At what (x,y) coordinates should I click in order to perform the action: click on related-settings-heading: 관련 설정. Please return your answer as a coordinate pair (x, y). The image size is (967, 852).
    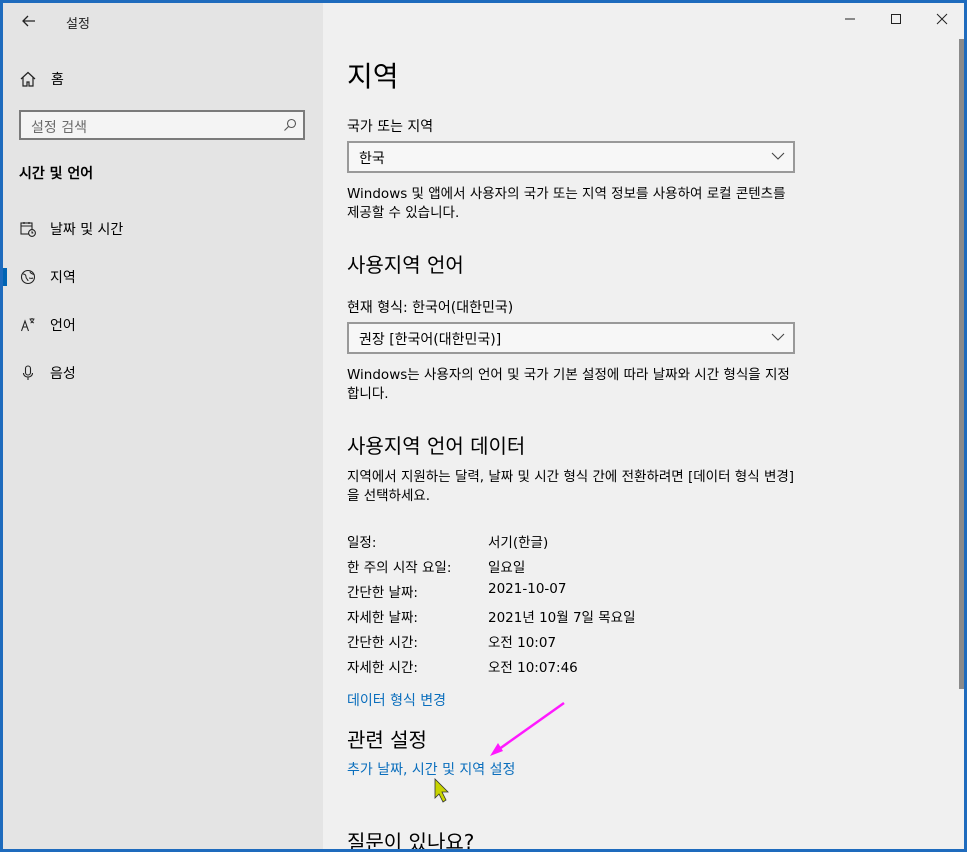
    Looking at the image, I should click on (387, 740).